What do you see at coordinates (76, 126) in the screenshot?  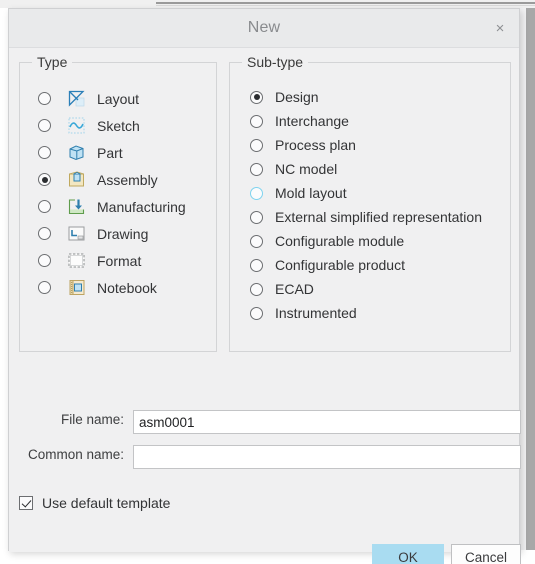 I see `sketch-icon` at bounding box center [76, 126].